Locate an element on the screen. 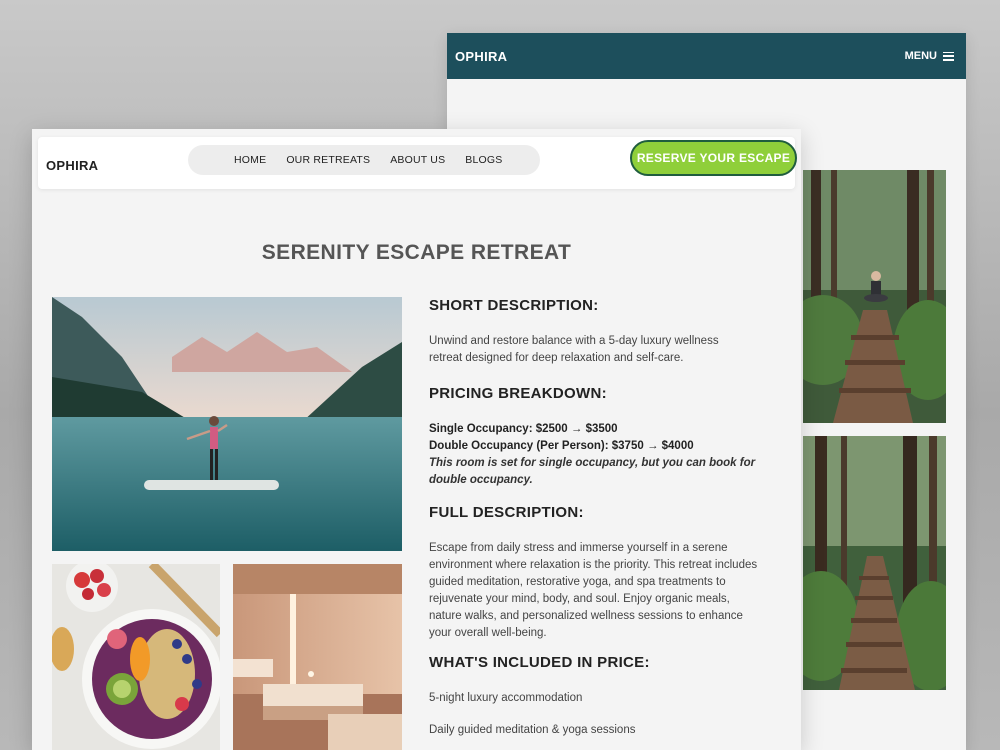 The height and width of the screenshot is (750, 1000). included-heading: WHAT'S INCLUDED IN PRICE: is located at coordinates (539, 662).